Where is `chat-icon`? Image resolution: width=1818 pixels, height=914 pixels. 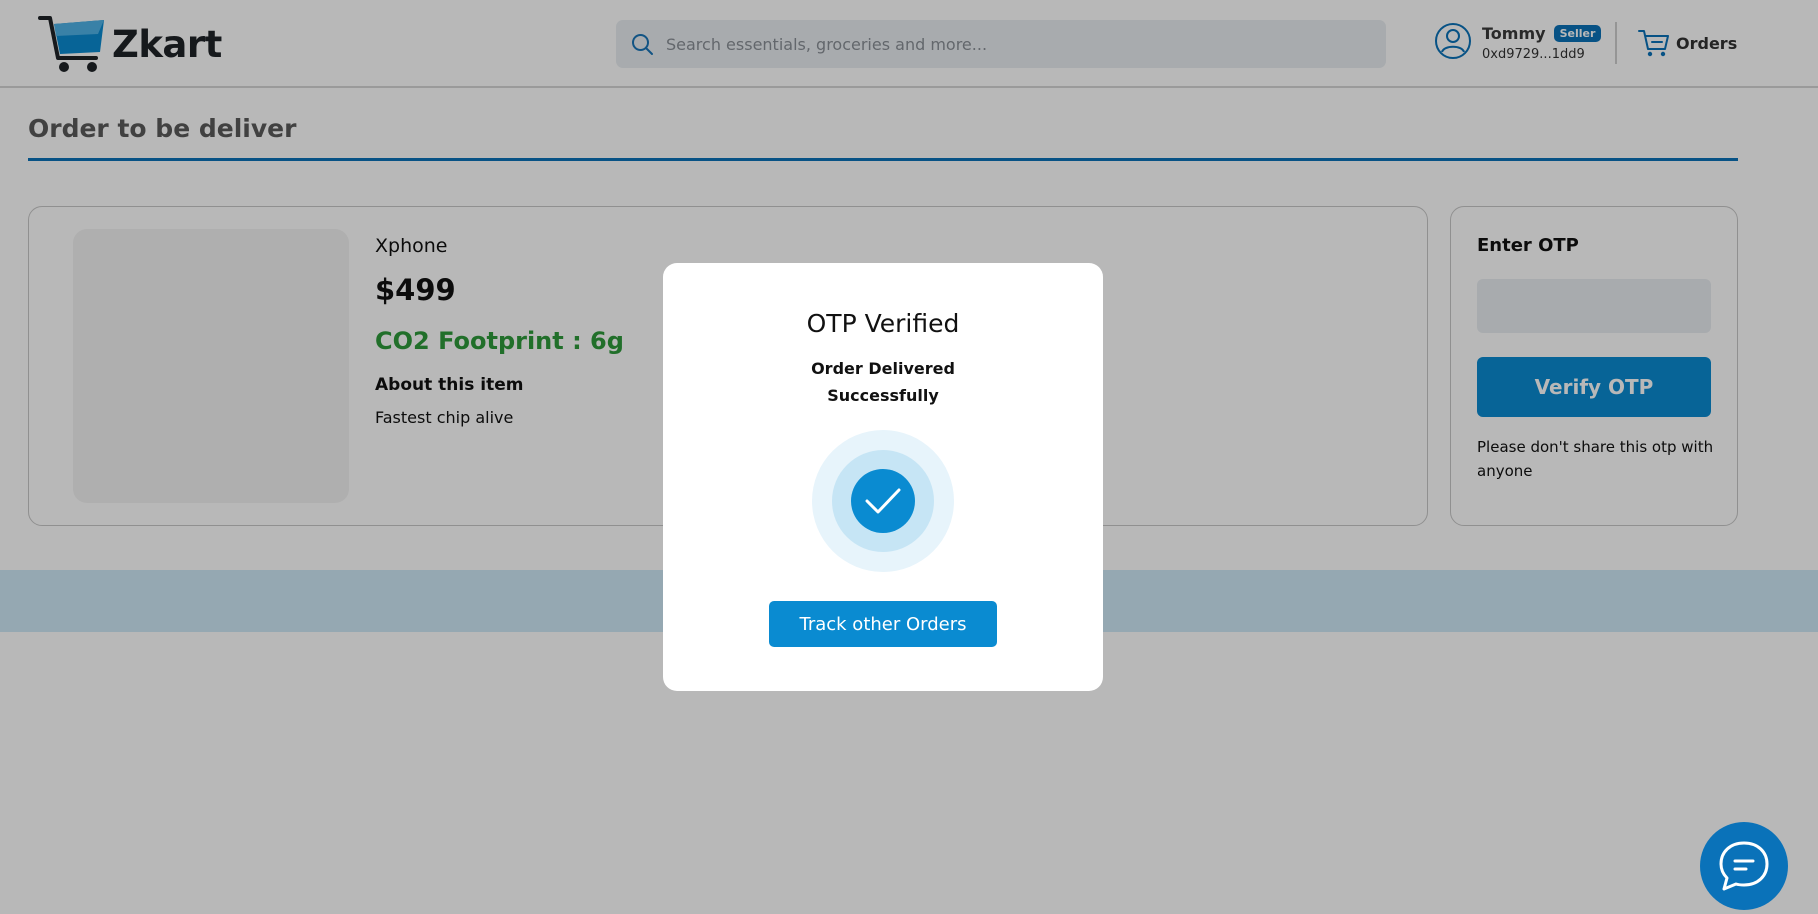
chat-icon is located at coordinates (1744, 866).